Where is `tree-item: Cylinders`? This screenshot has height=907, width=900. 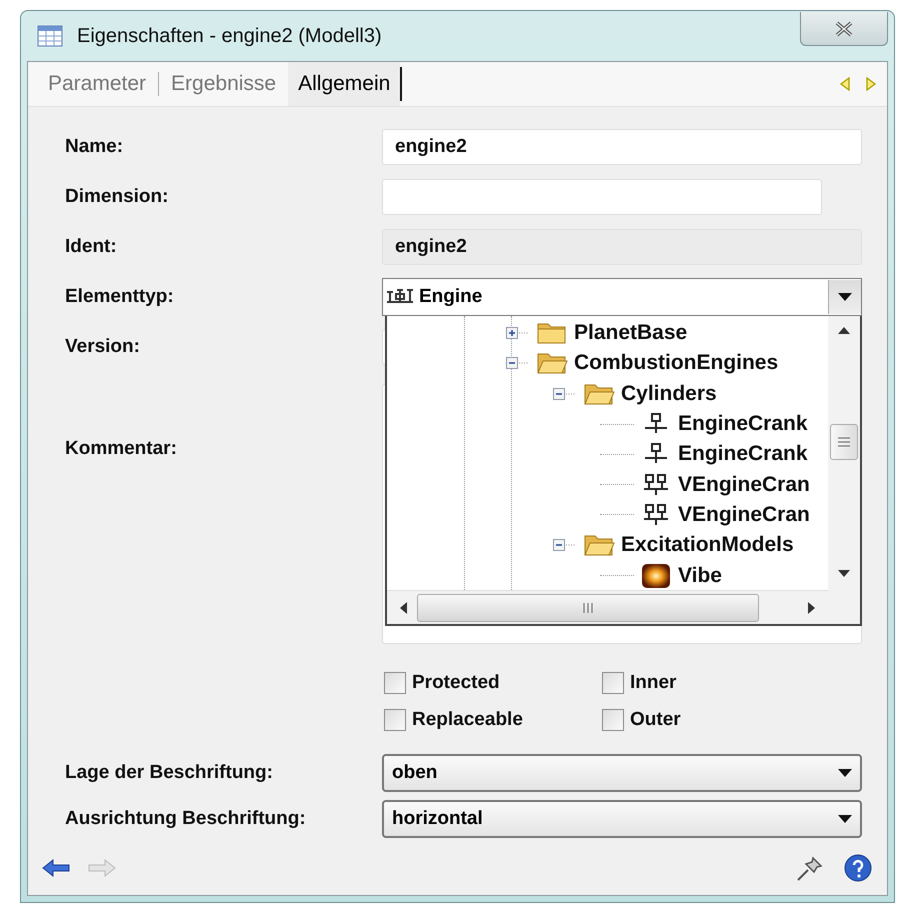
tree-item: Cylinders is located at coordinates (669, 394).